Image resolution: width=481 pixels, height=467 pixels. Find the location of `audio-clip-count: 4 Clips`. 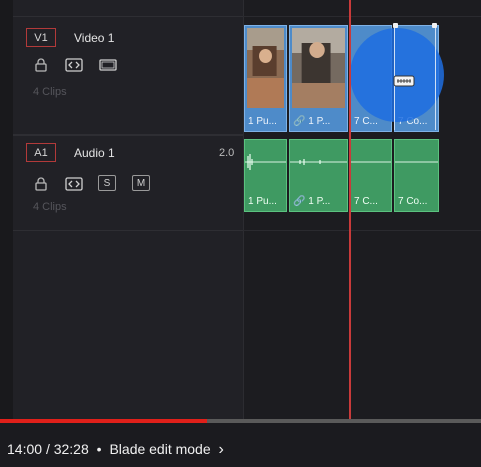

audio-clip-count: 4 Clips is located at coordinates (50, 207).